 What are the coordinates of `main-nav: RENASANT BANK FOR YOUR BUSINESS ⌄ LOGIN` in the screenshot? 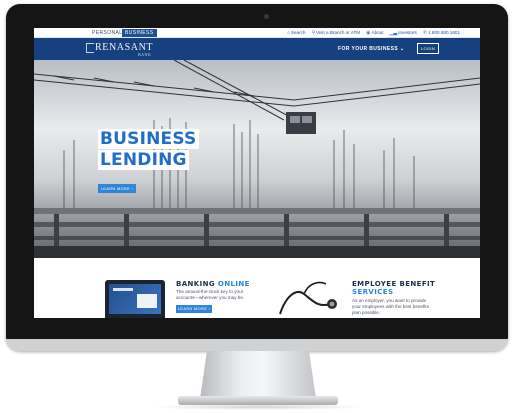 It's located at (257, 49).